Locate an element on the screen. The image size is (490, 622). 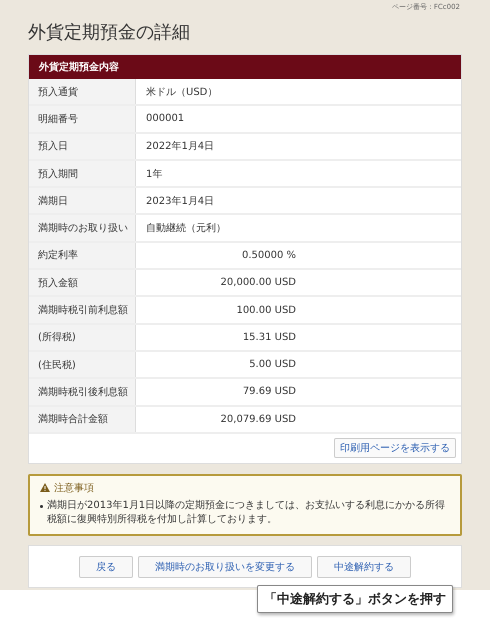
section-header: 外貨定期預金内容 is located at coordinates (245, 67).